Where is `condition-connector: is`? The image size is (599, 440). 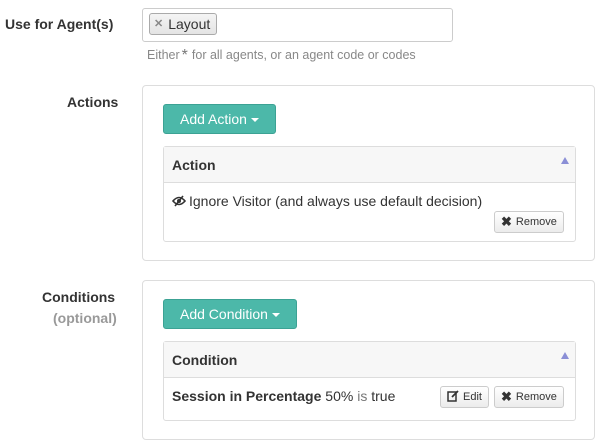
condition-connector: is is located at coordinates (362, 396).